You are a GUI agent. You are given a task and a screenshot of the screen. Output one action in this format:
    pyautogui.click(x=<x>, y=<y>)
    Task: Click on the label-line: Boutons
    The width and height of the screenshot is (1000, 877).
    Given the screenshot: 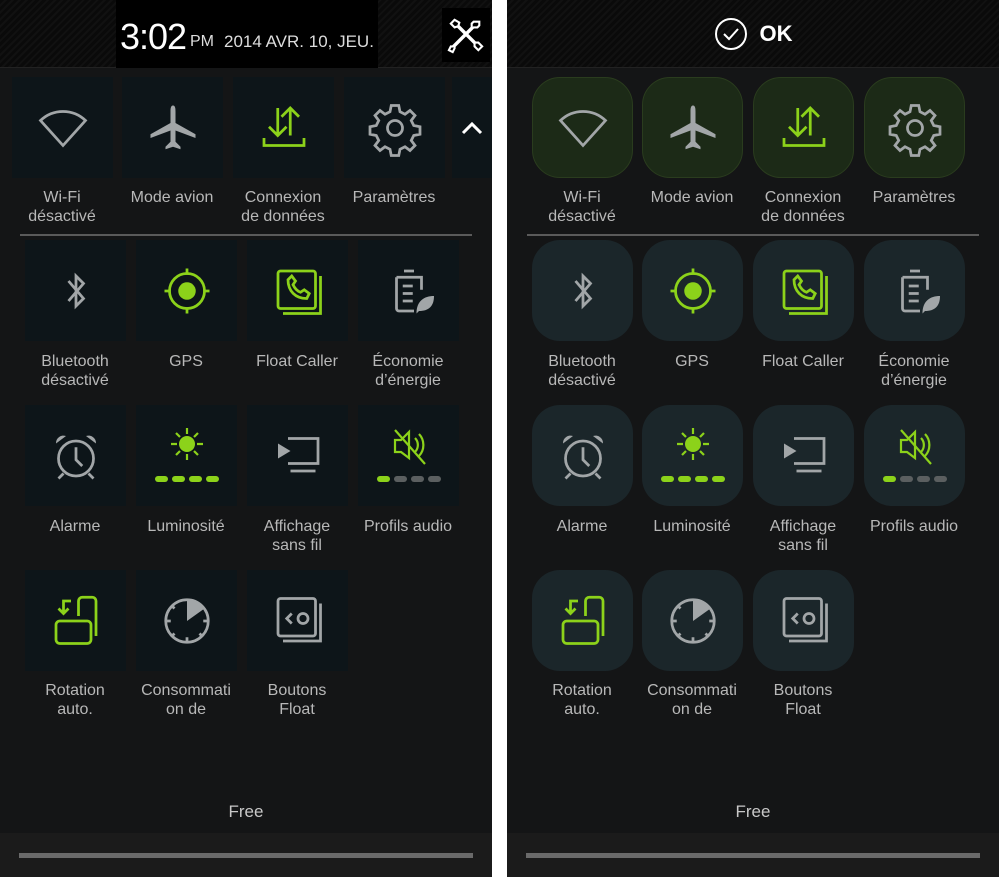 What is the action you would take?
    pyautogui.click(x=803, y=690)
    